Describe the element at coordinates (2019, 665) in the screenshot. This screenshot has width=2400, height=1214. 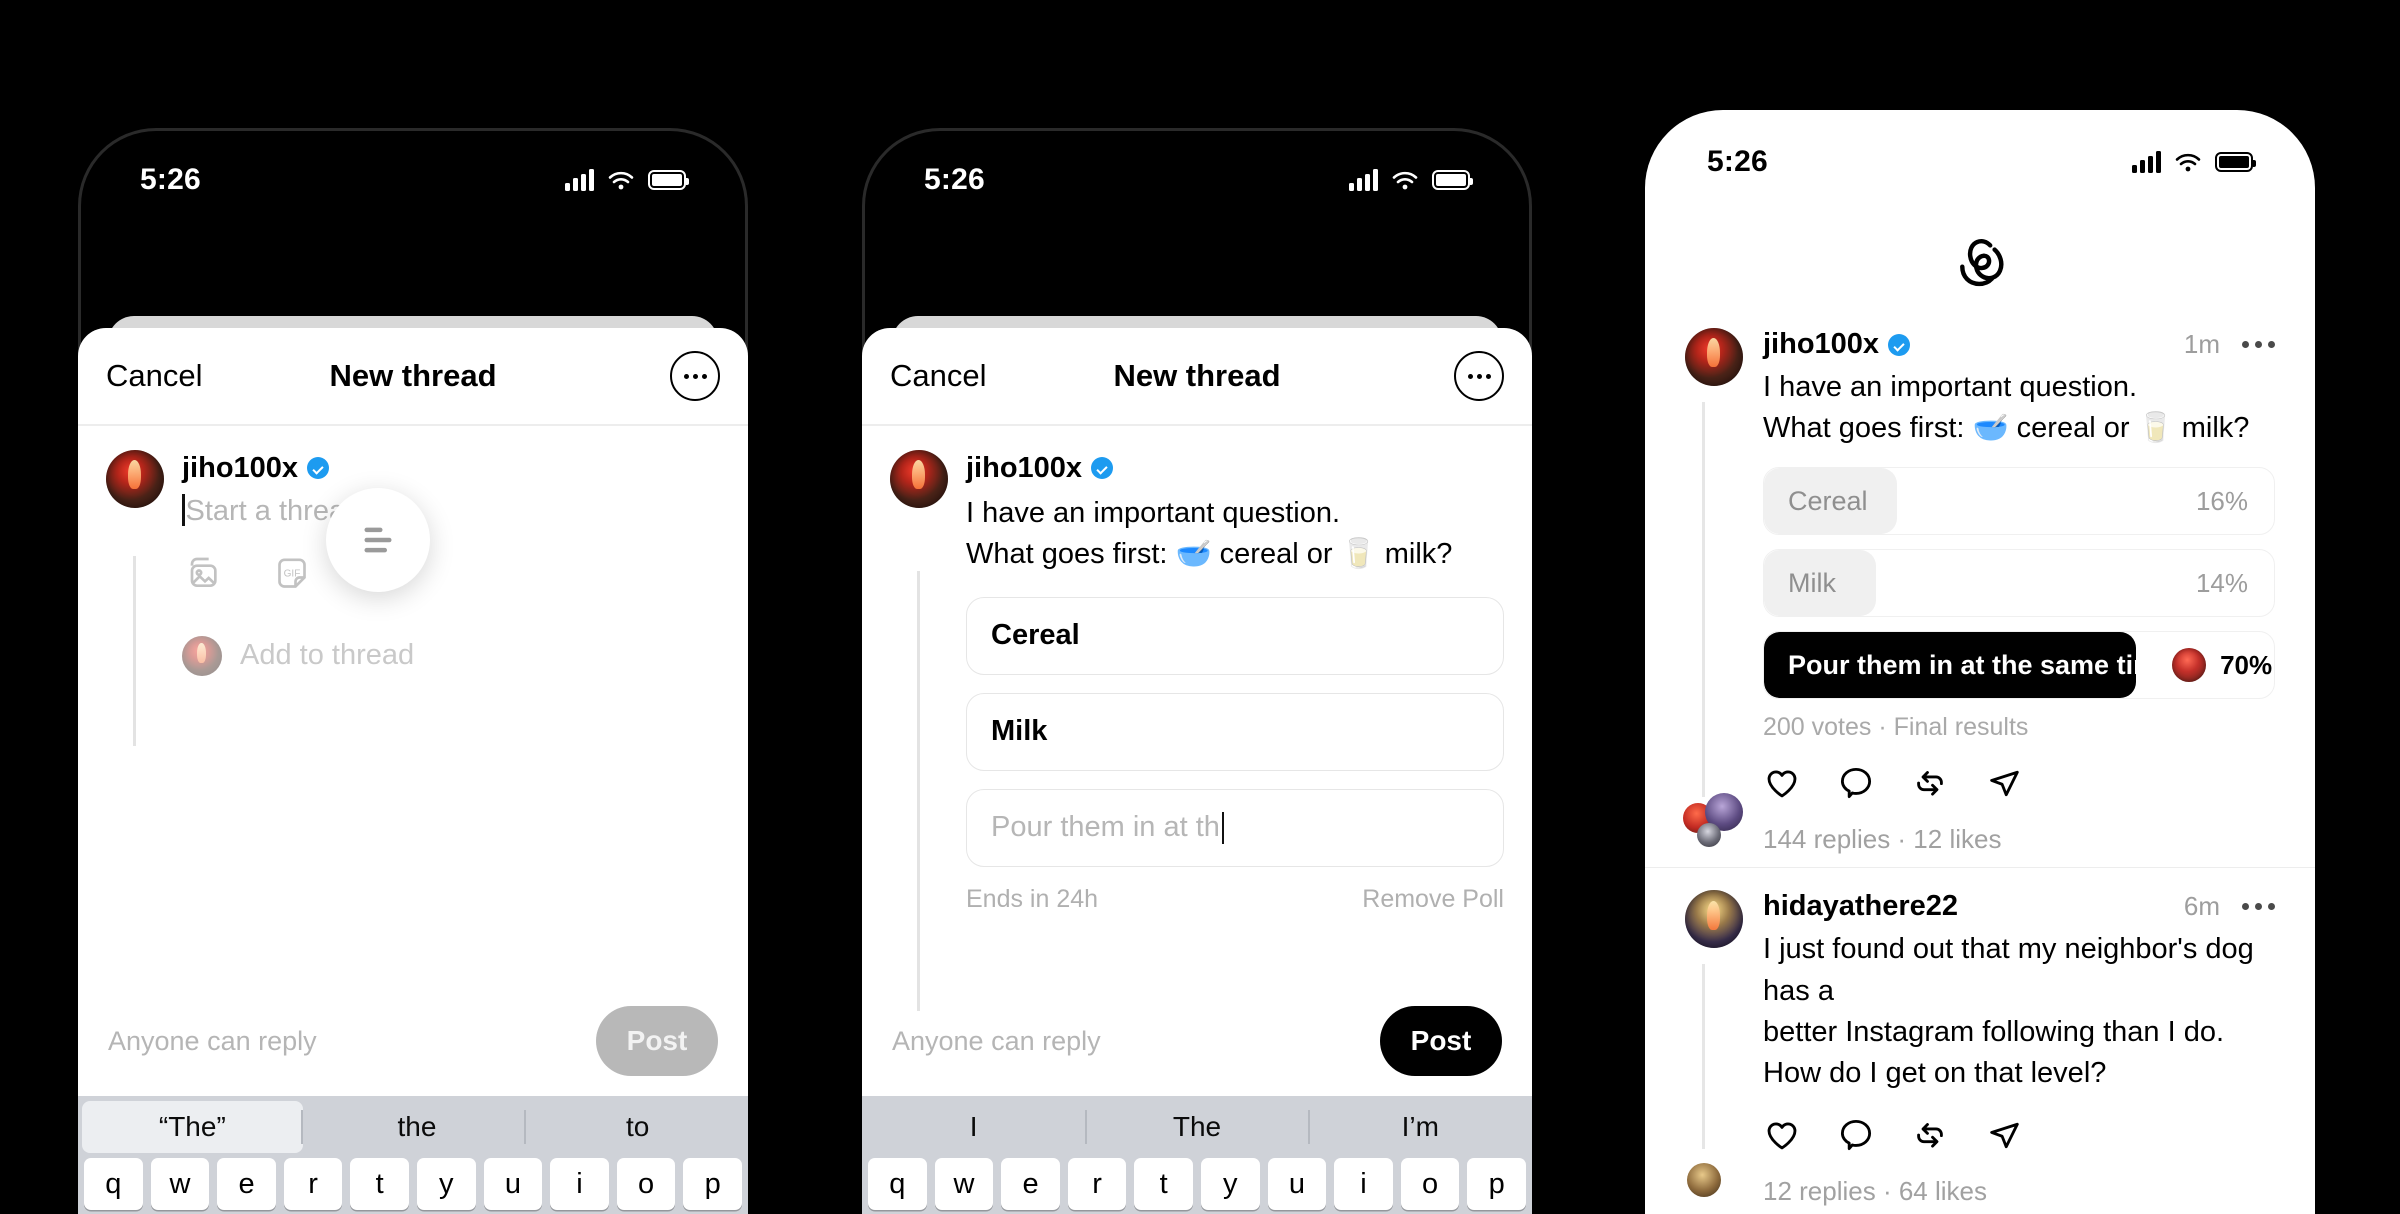
I see `poll-result-row-winner: Pour them in at the same time 70%` at that location.